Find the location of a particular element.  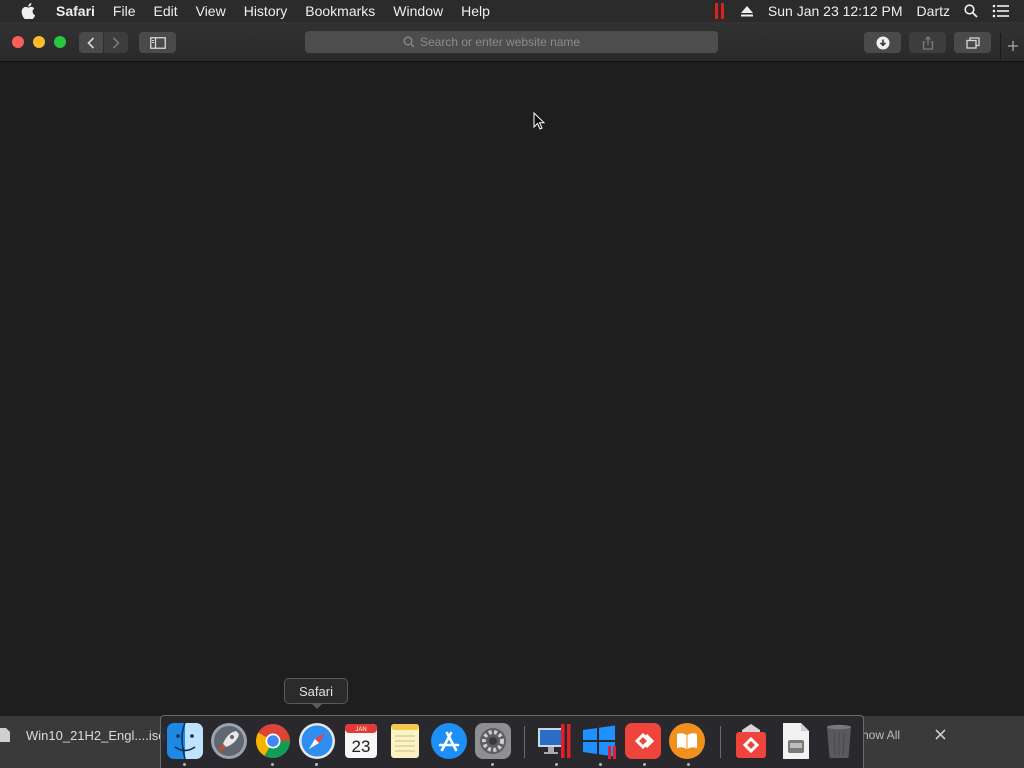

menu-bookmarks: Bookmarks is located at coordinates (340, 11).